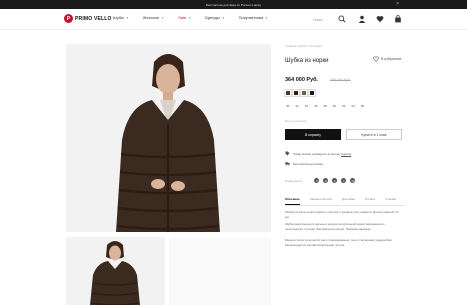 The height and width of the screenshot is (305, 467). I want to click on buy-one-click-button: Купить в 1 клик, so click(374, 134).